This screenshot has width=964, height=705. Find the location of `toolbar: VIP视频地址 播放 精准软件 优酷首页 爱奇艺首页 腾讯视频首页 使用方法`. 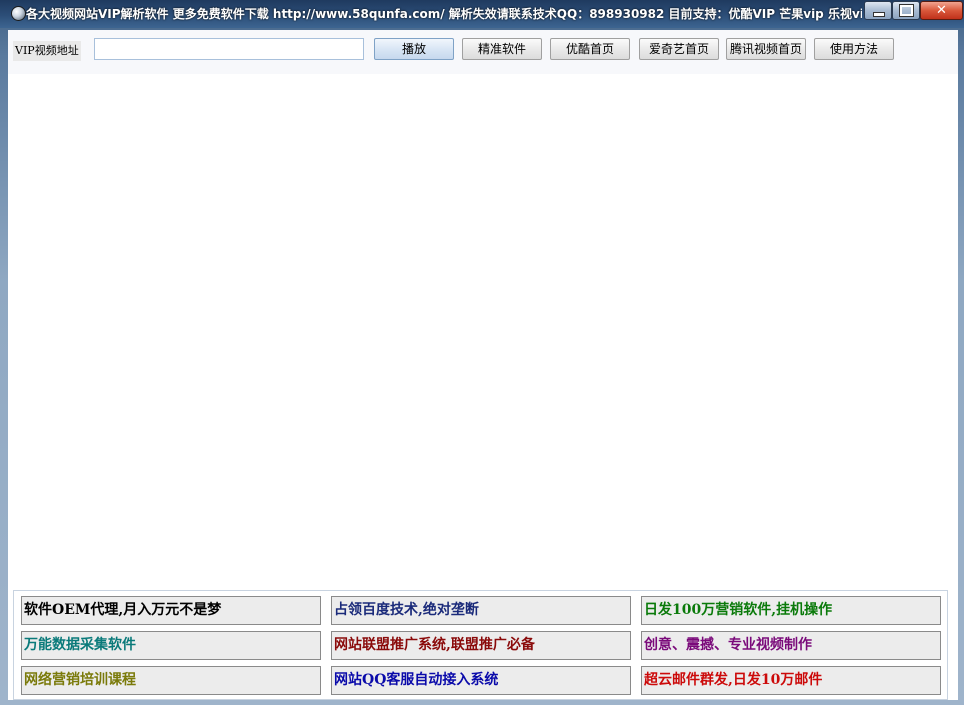

toolbar: VIP视频地址 播放 精准软件 优酷首页 爱奇艺首页 腾讯视频首页 使用方法 is located at coordinates (483, 52).